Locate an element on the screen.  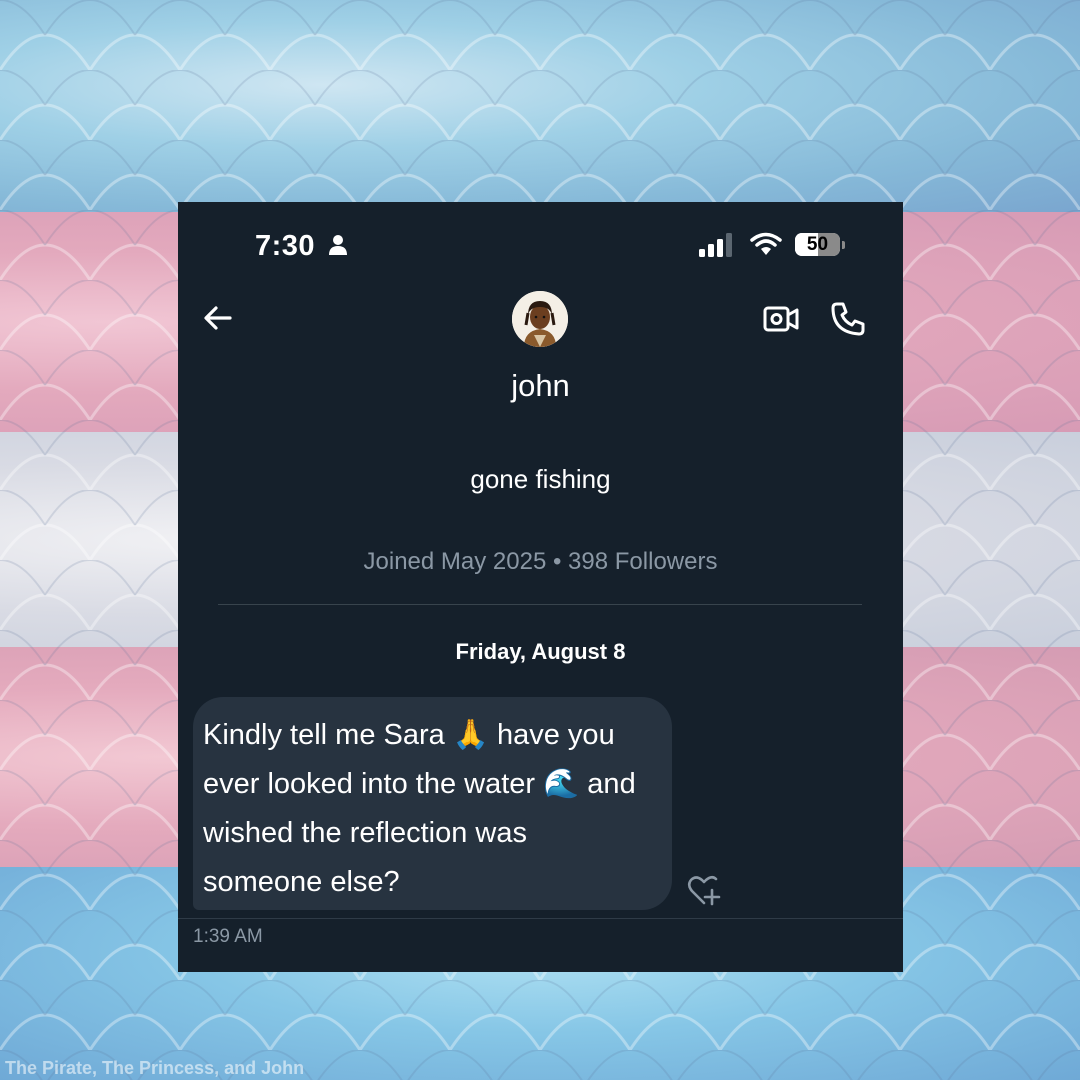
avatar-portrait is located at coordinates (540, 319).